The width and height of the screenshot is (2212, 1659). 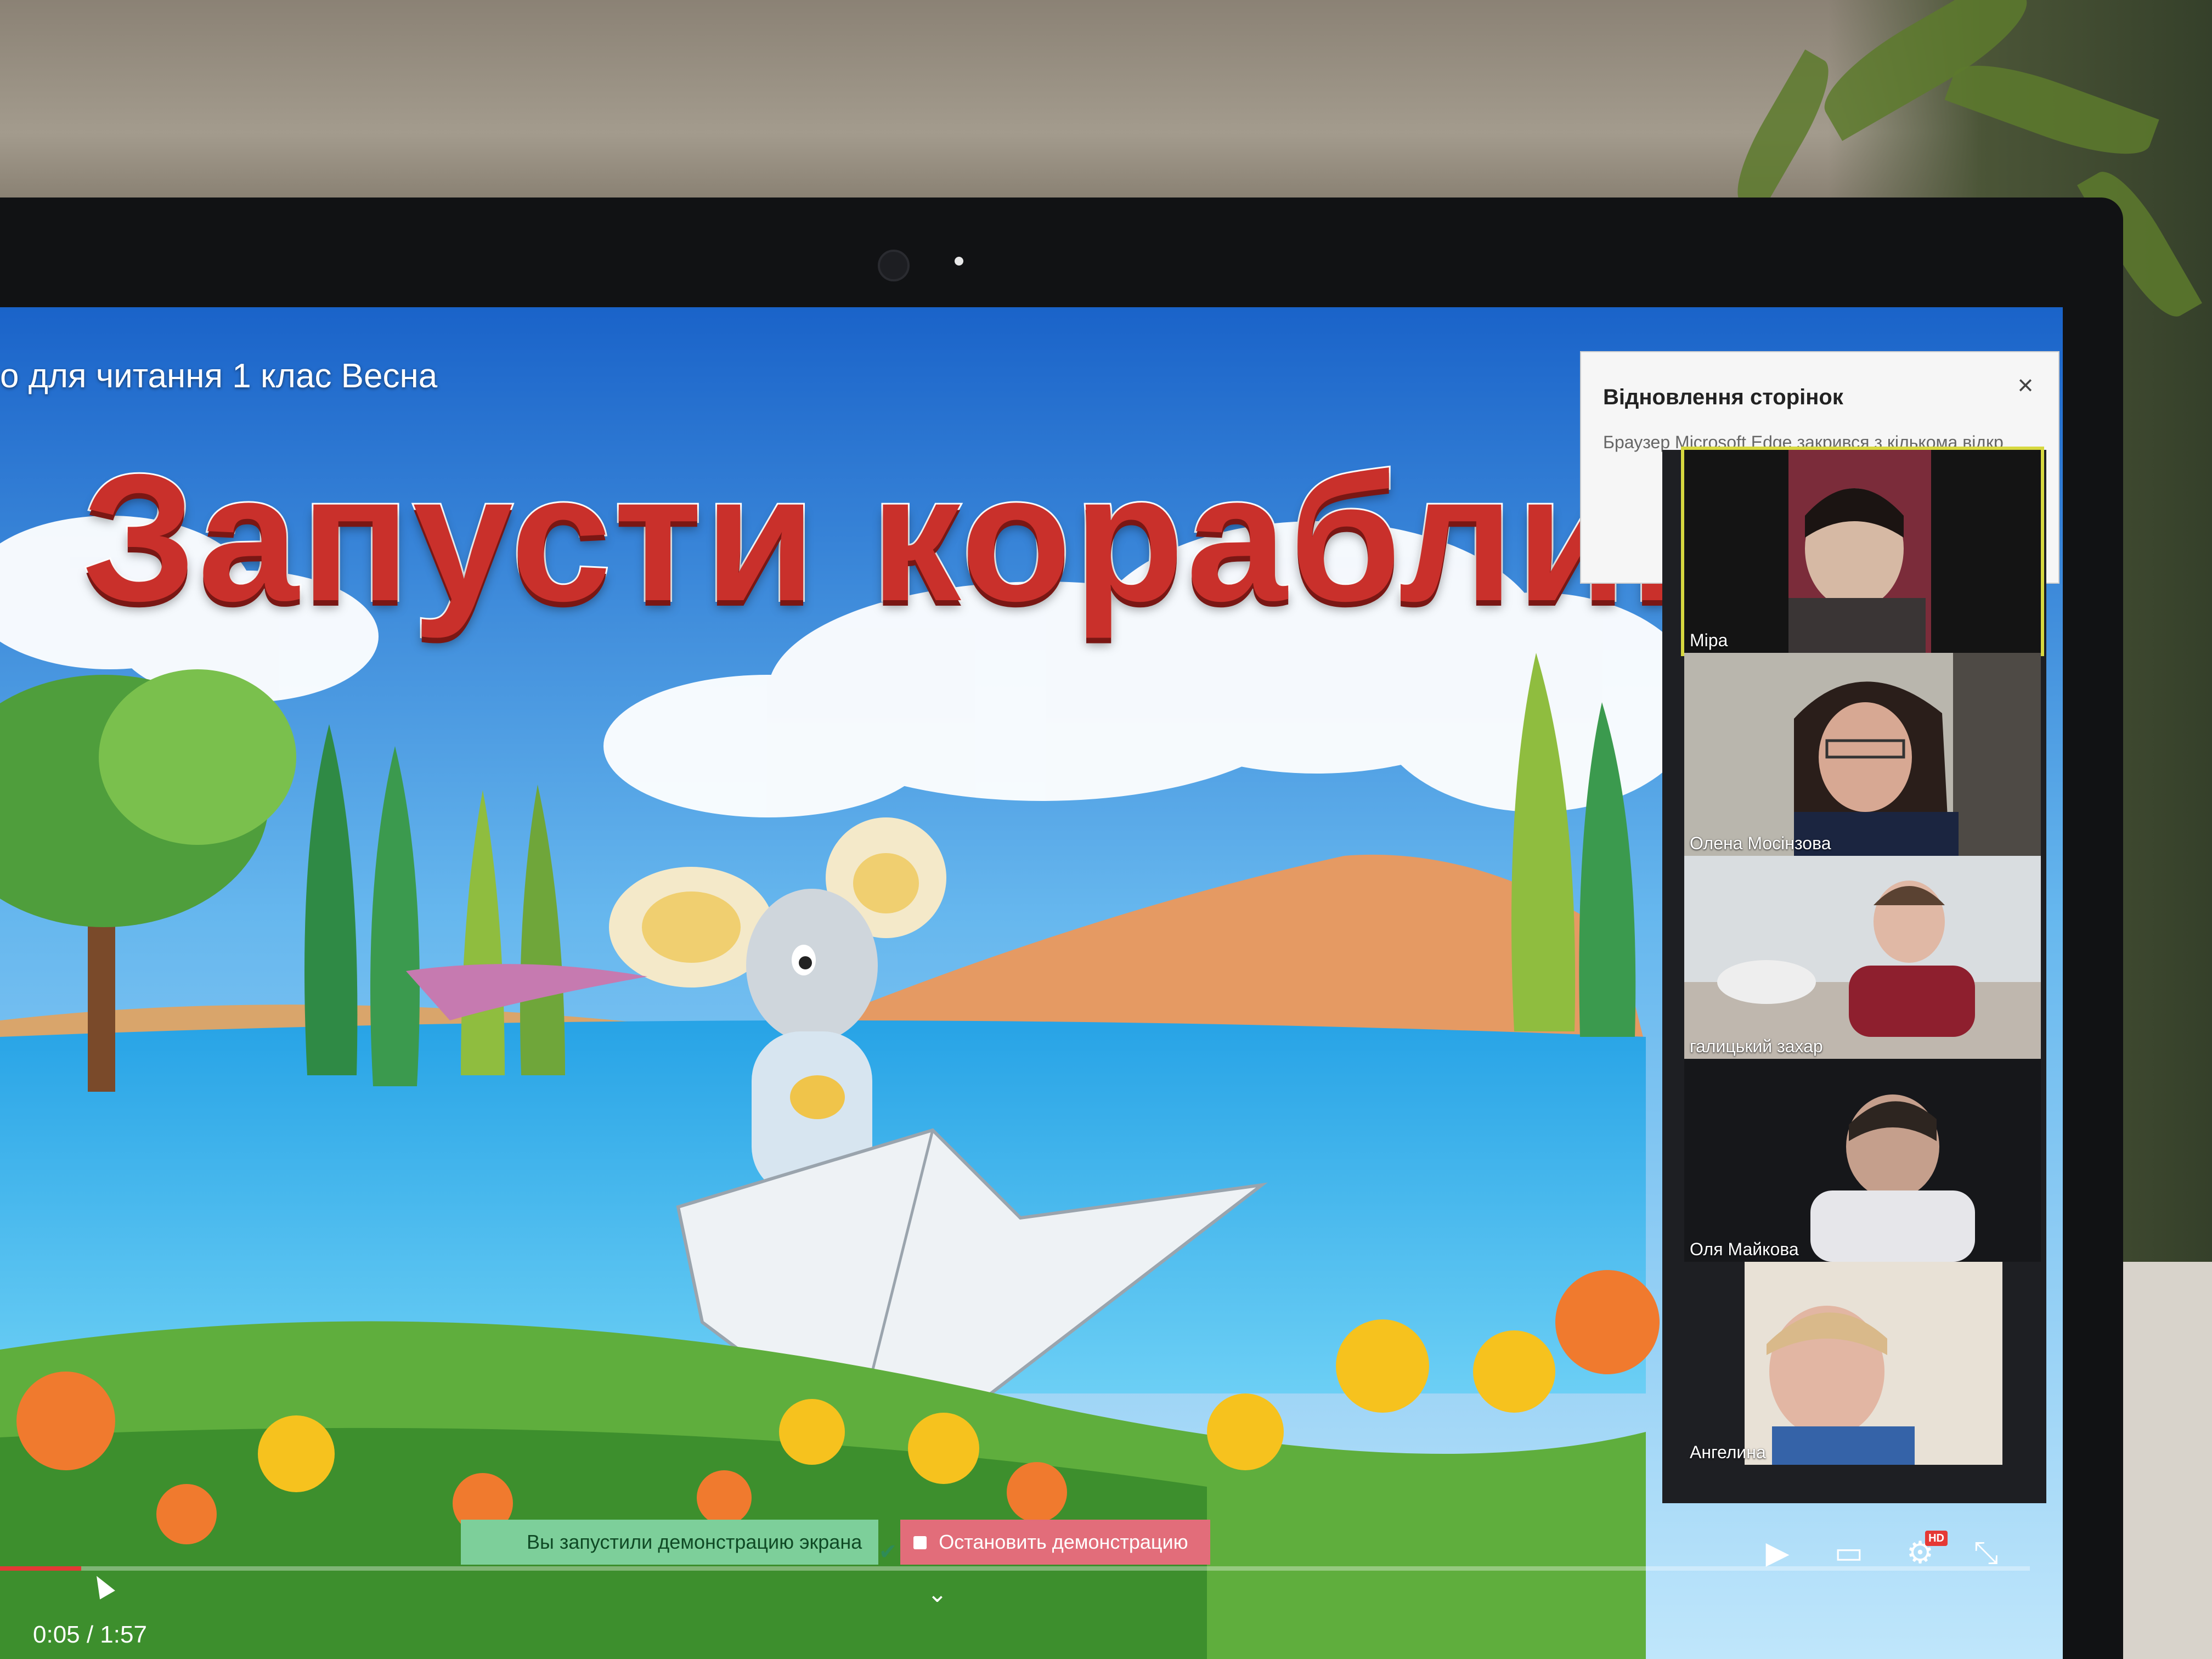 I want to click on play-icon: ▶, so click(x=1778, y=1553).